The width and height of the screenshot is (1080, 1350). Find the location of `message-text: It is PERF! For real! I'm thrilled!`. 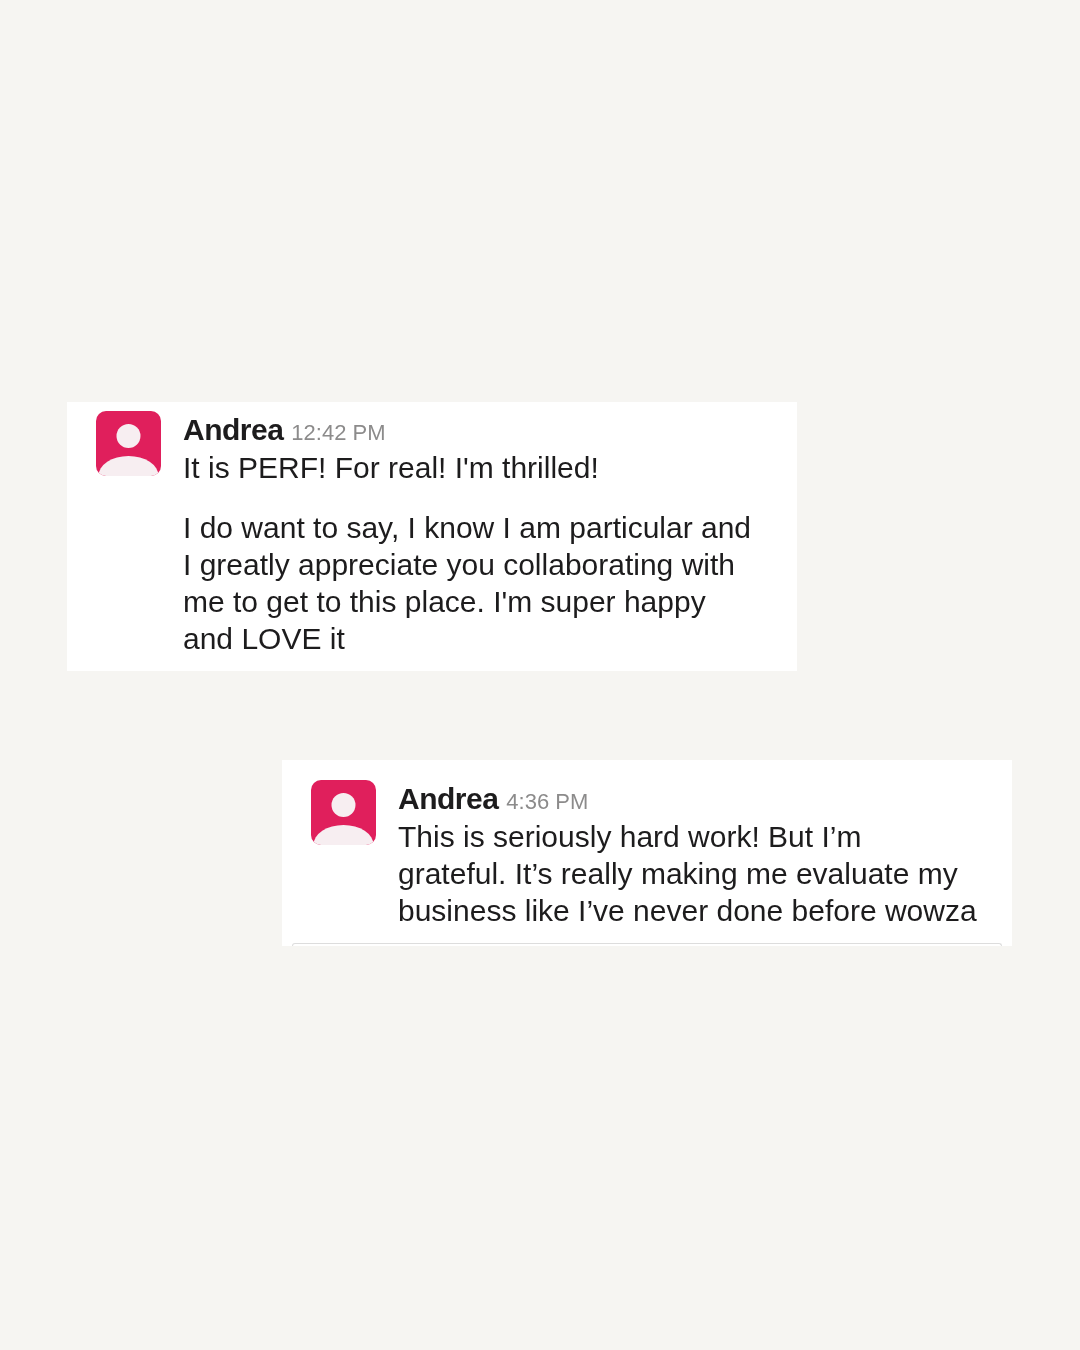

message-text: It is PERF! For real! I'm thrilled! is located at coordinates (391, 468).